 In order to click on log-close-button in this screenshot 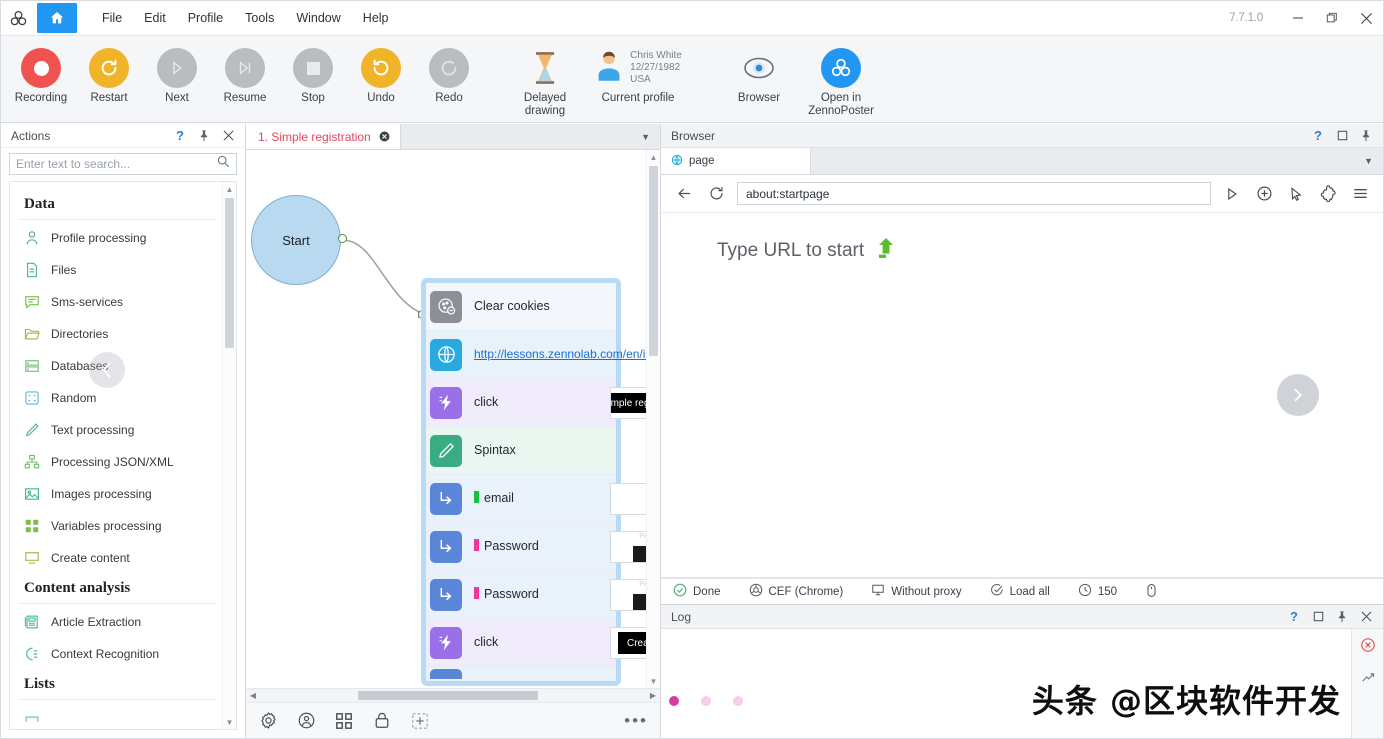, I will do `click(1366, 617)`.